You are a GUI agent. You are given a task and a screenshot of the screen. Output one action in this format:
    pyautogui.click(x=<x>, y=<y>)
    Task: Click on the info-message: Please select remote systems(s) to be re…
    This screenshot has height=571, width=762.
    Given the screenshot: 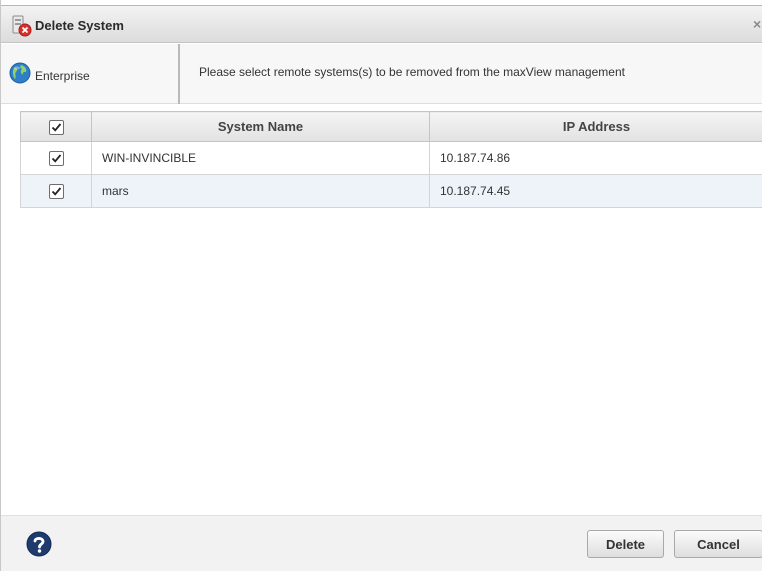 What is the action you would take?
    pyautogui.click(x=412, y=72)
    